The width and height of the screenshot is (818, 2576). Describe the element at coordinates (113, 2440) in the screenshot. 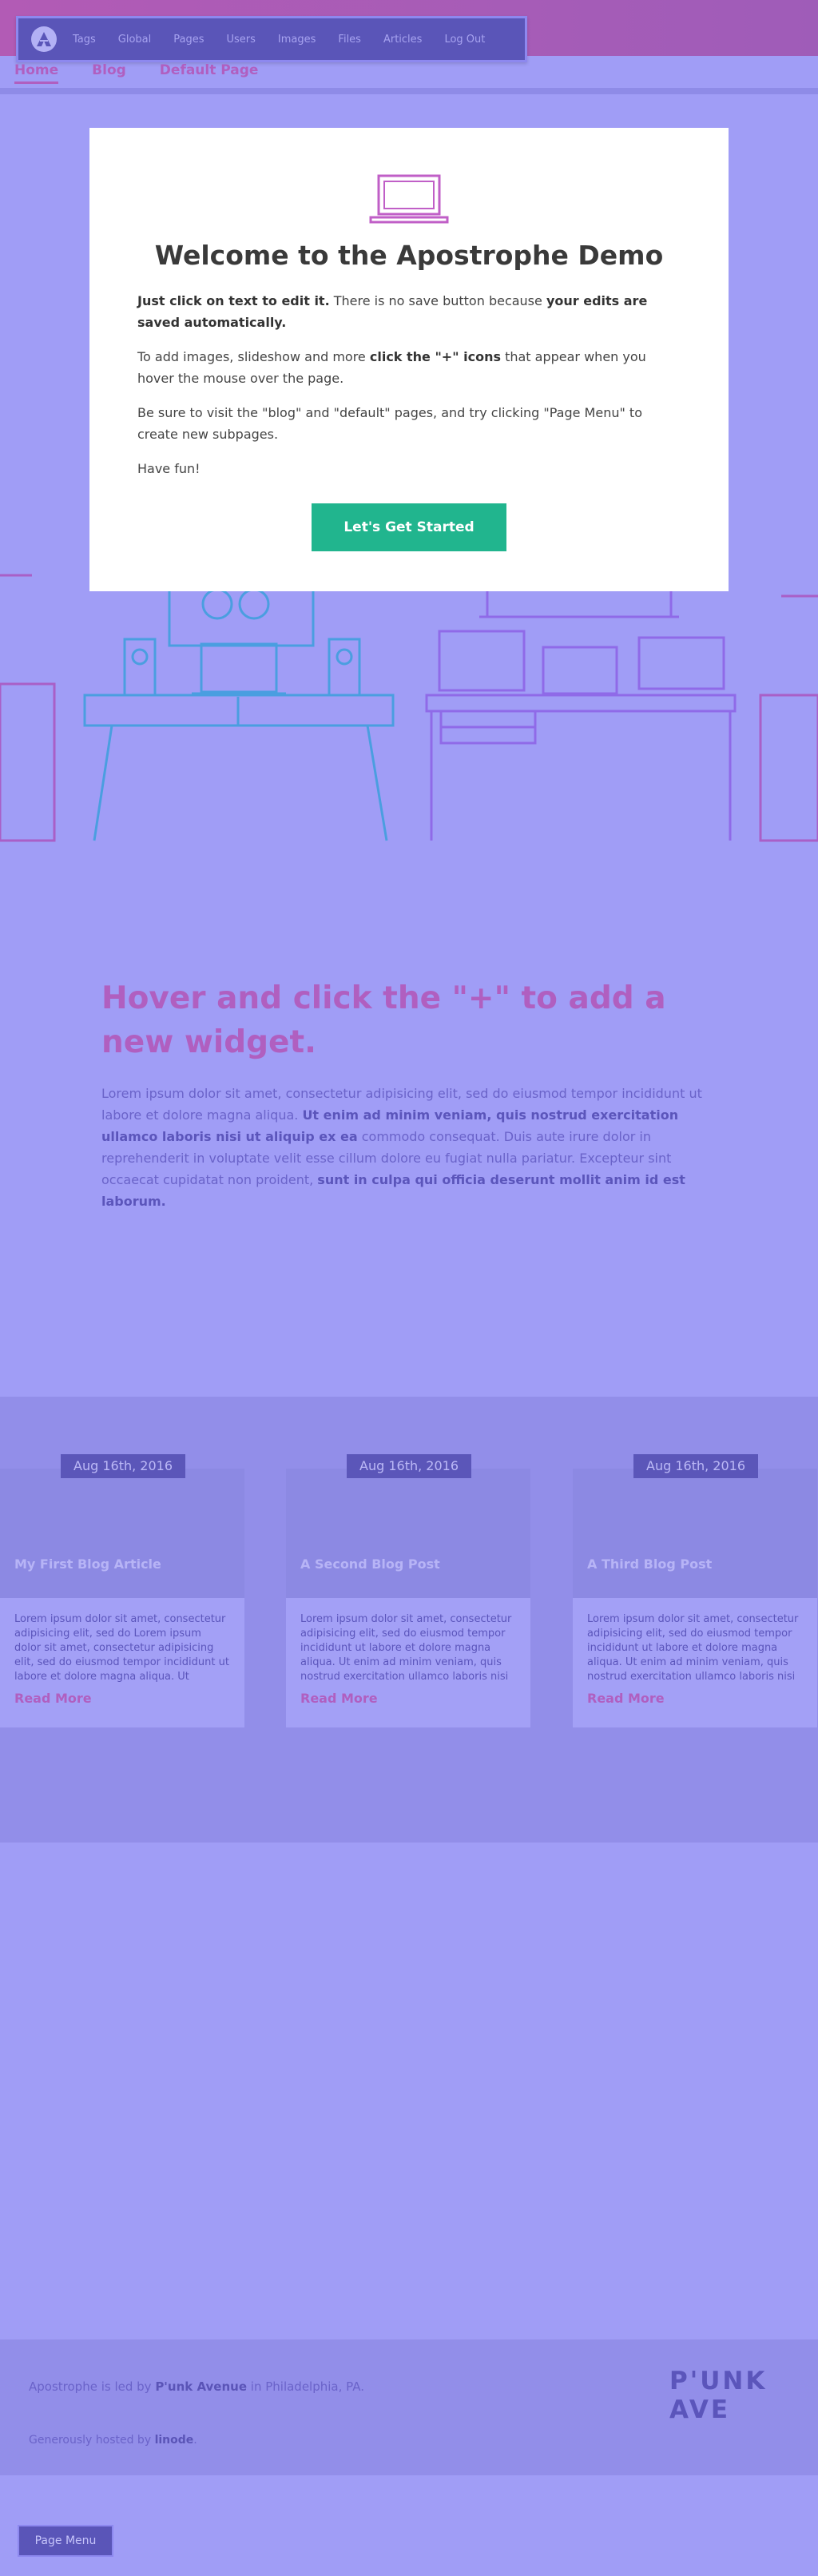

I see `footer-hosting: Generously hosted by linode.` at that location.